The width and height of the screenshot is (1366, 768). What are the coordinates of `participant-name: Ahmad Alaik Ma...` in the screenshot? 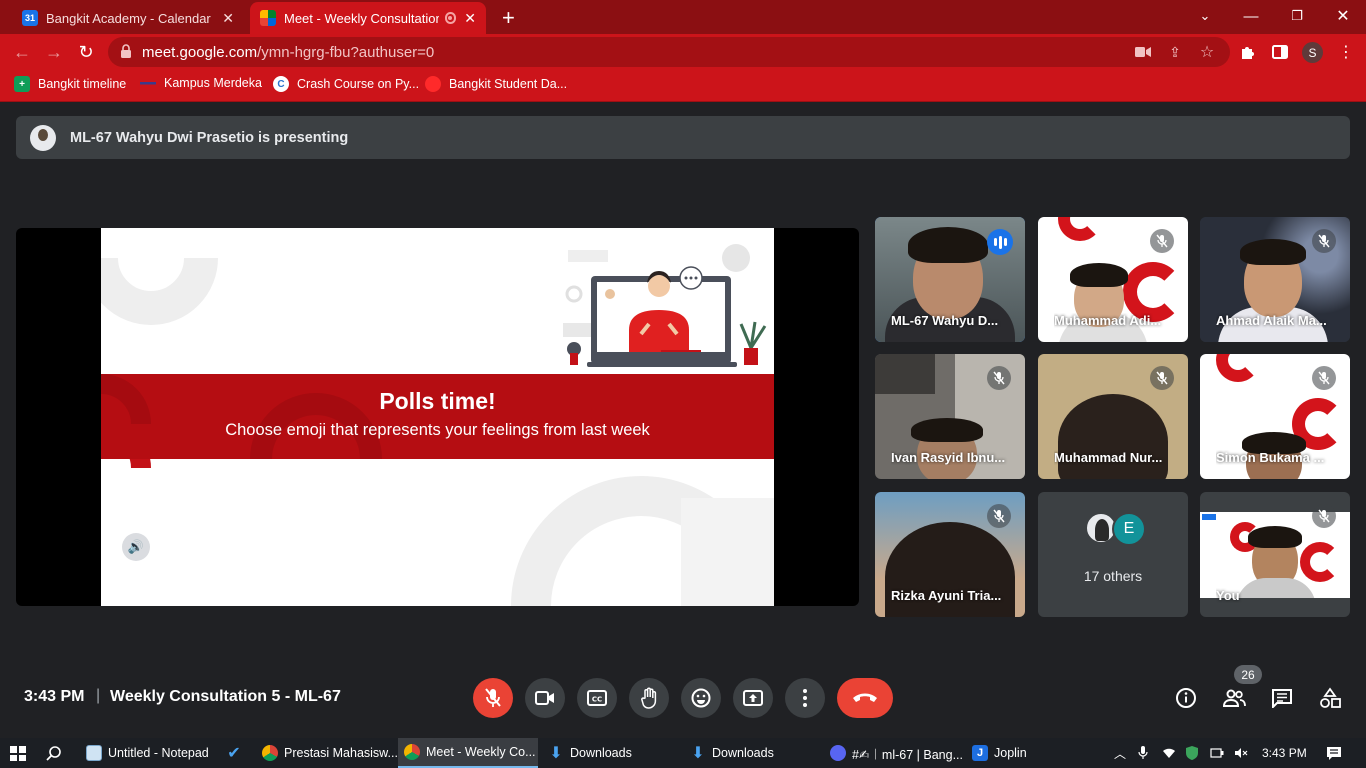 It's located at (1271, 320).